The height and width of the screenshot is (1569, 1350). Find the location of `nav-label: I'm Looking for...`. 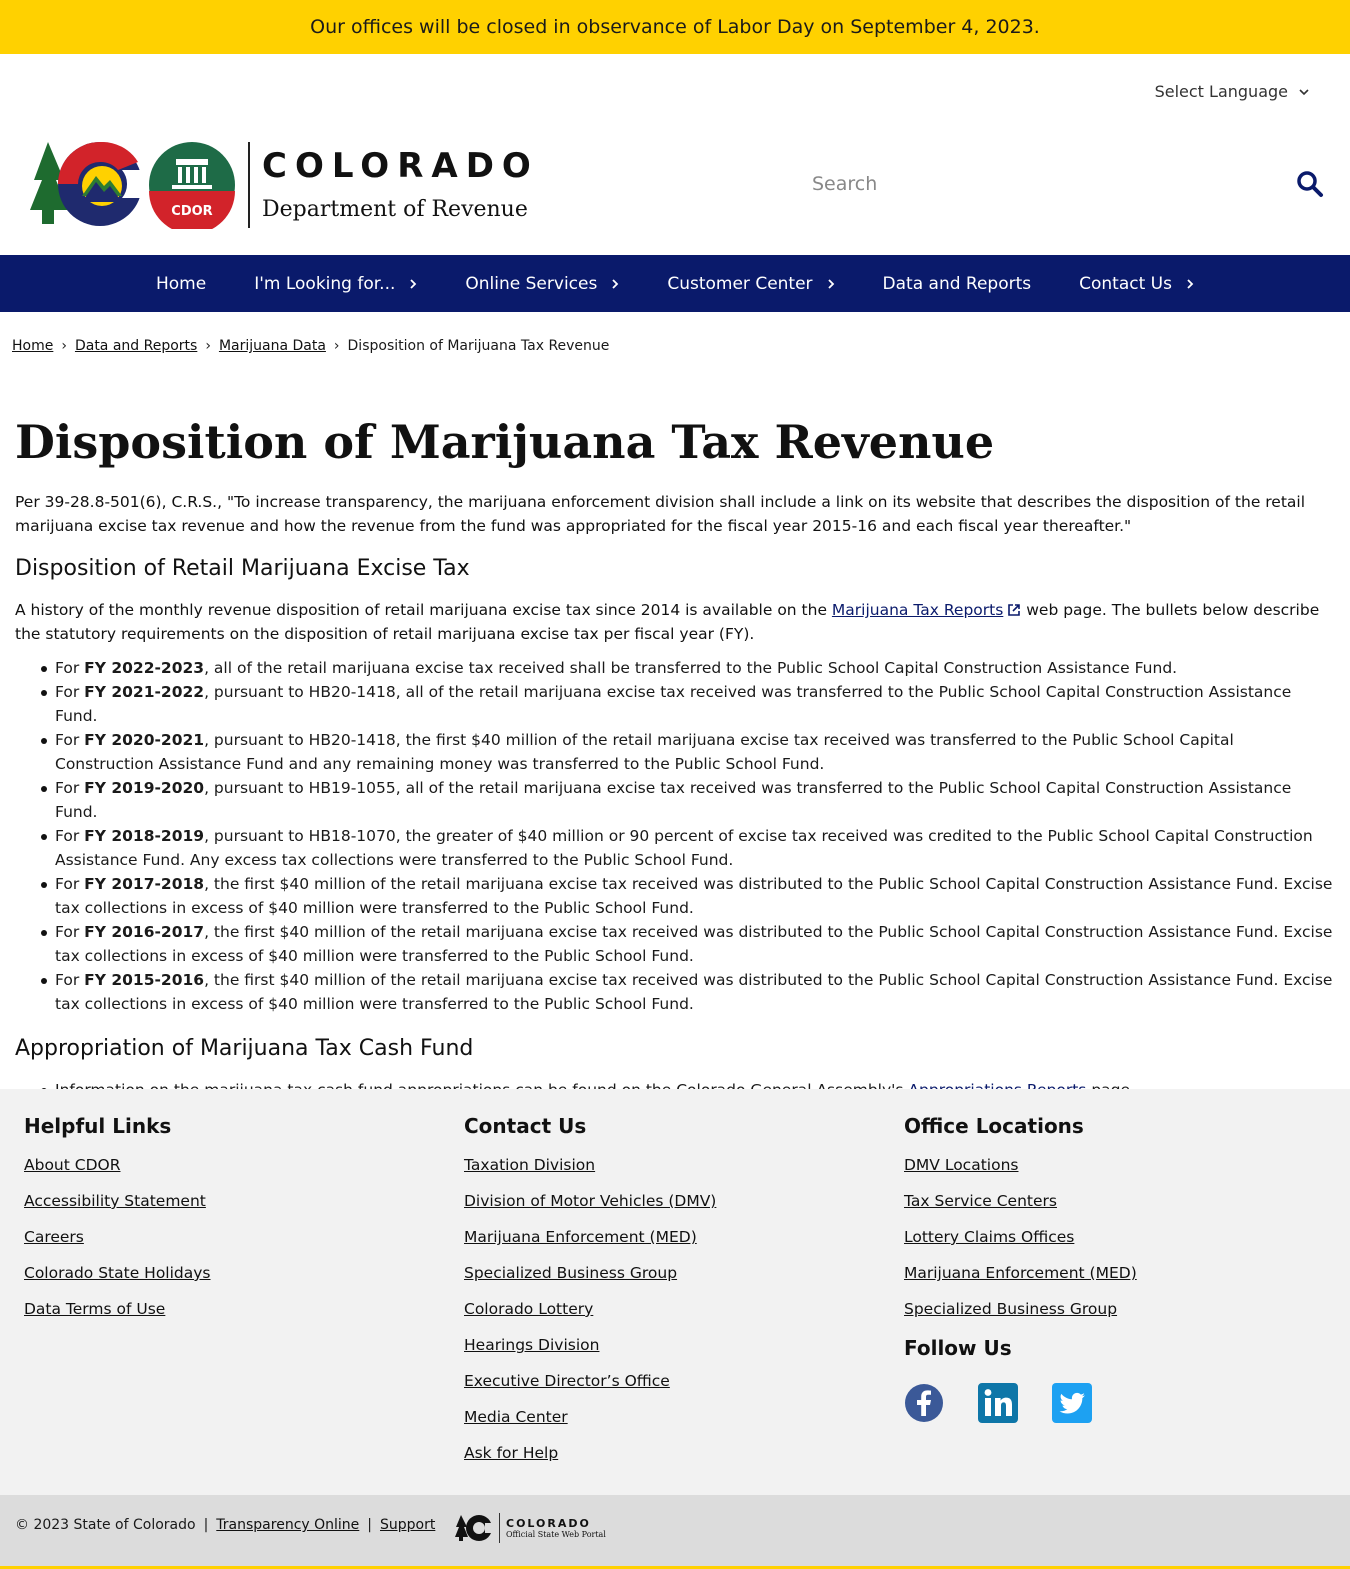

nav-label: I'm Looking for... is located at coordinates (325, 283).